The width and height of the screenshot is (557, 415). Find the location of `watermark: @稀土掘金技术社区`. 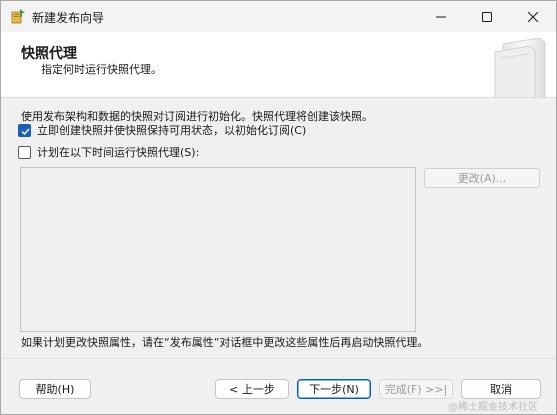

watermark: @稀土掘金技术社区 is located at coordinates (493, 407).